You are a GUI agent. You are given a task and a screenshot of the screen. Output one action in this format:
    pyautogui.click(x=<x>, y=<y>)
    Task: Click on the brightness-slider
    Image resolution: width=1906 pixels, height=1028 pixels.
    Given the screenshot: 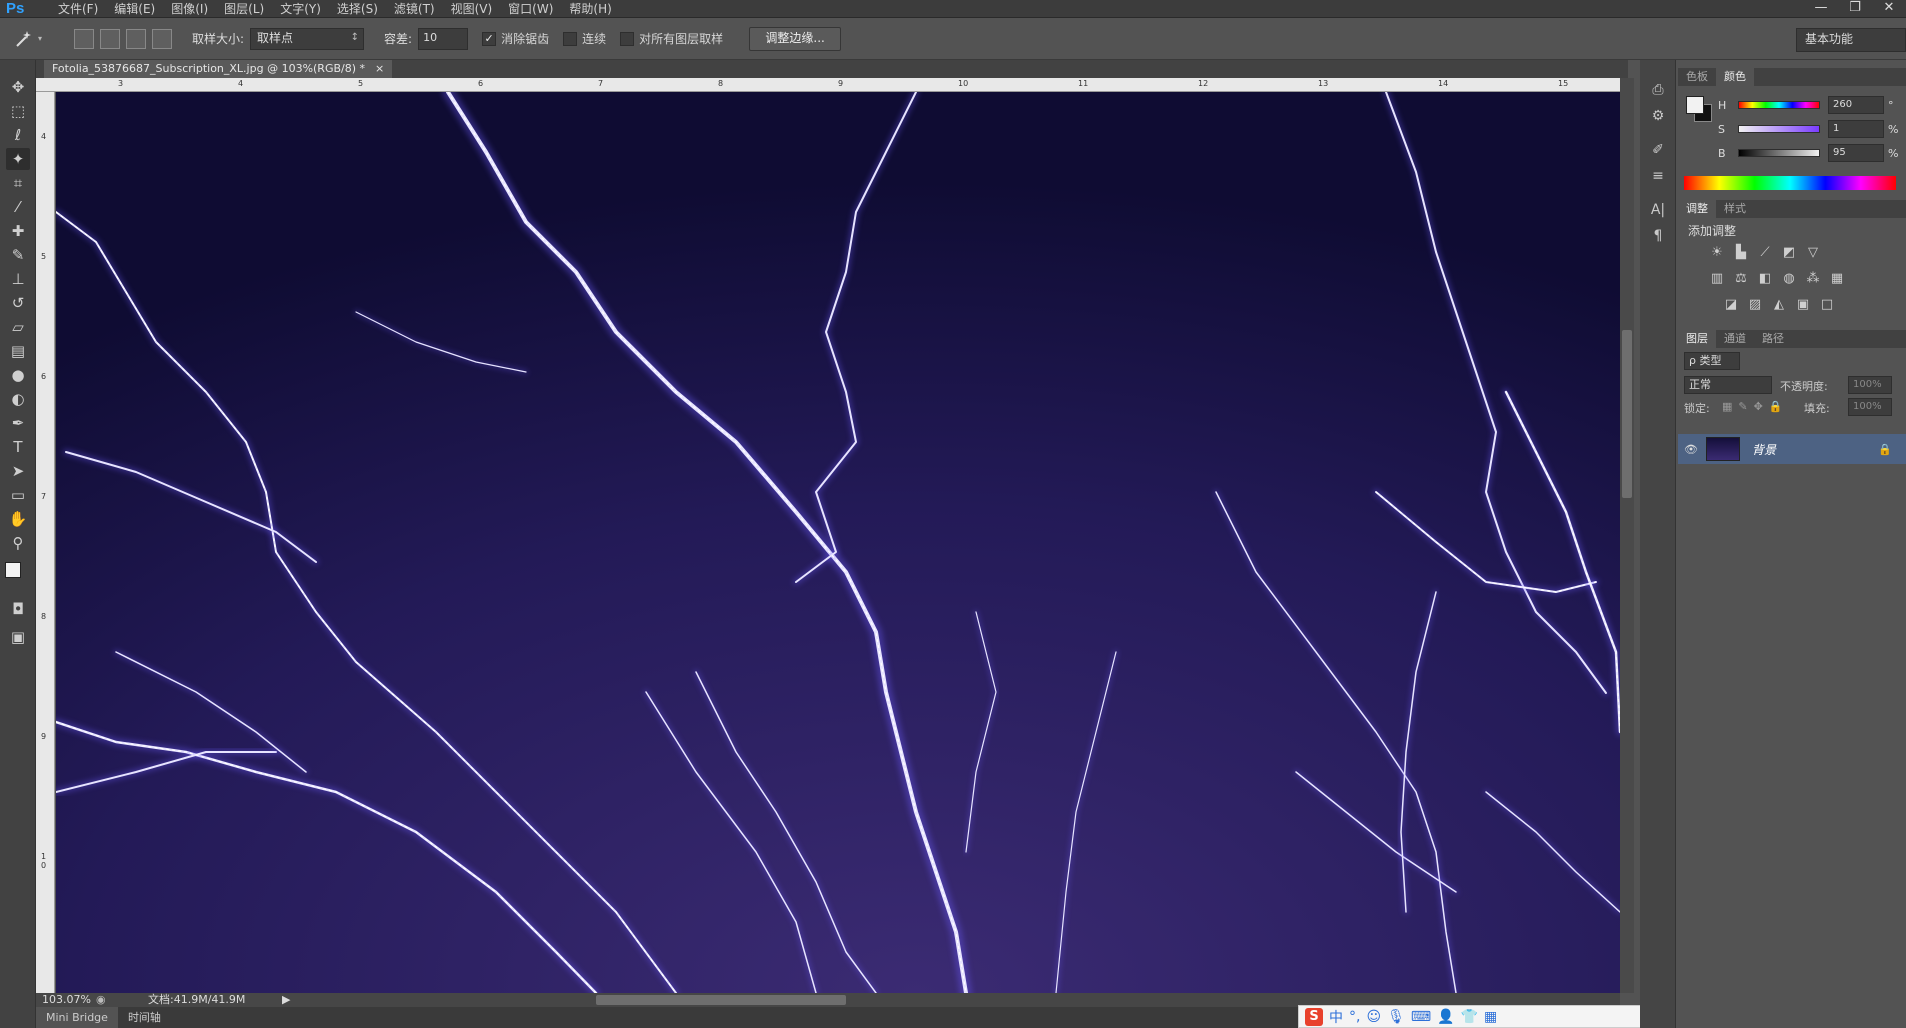 What is the action you would take?
    pyautogui.click(x=1779, y=153)
    